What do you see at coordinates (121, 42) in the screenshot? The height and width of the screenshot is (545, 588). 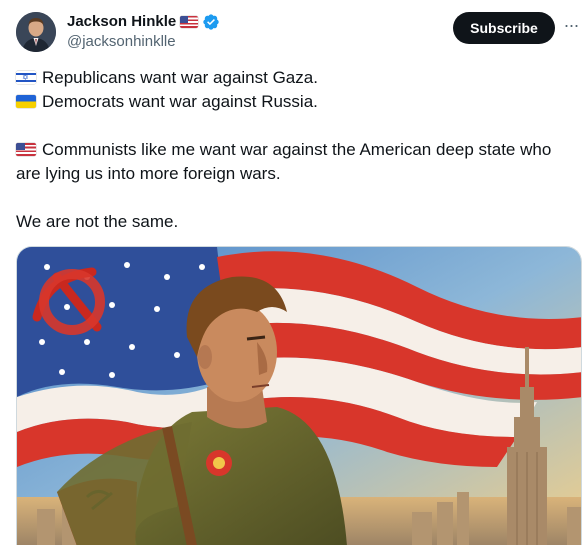 I see `author-handle: @jacksonhinklle` at bounding box center [121, 42].